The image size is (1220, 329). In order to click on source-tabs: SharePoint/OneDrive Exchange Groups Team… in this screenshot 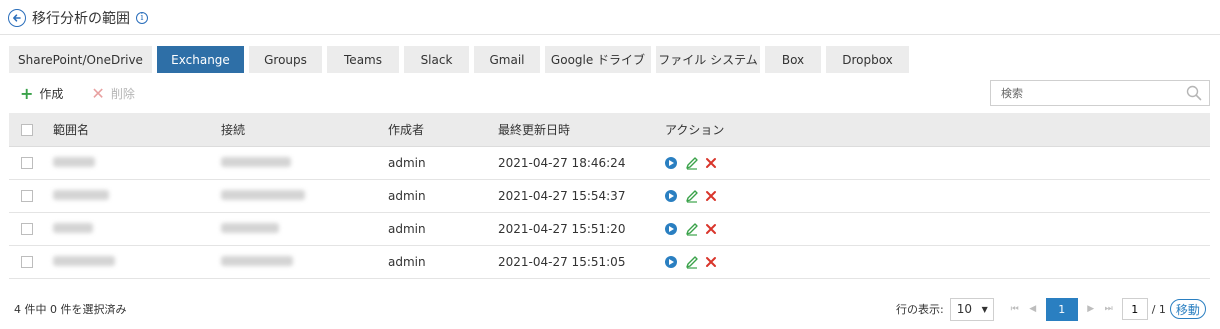, I will do `click(461, 59)`.